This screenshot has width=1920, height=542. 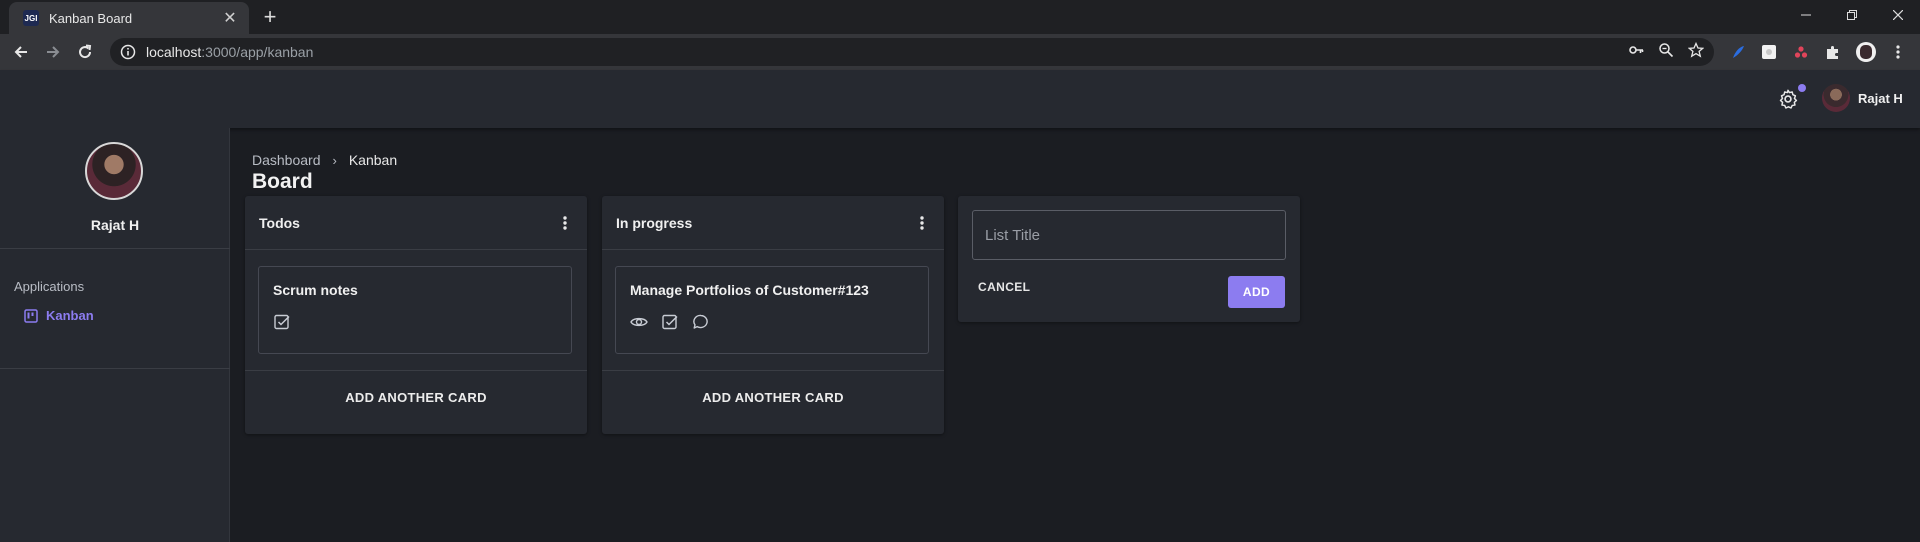 What do you see at coordinates (960, 99) in the screenshot?
I see `app-topbar: Rajat H` at bounding box center [960, 99].